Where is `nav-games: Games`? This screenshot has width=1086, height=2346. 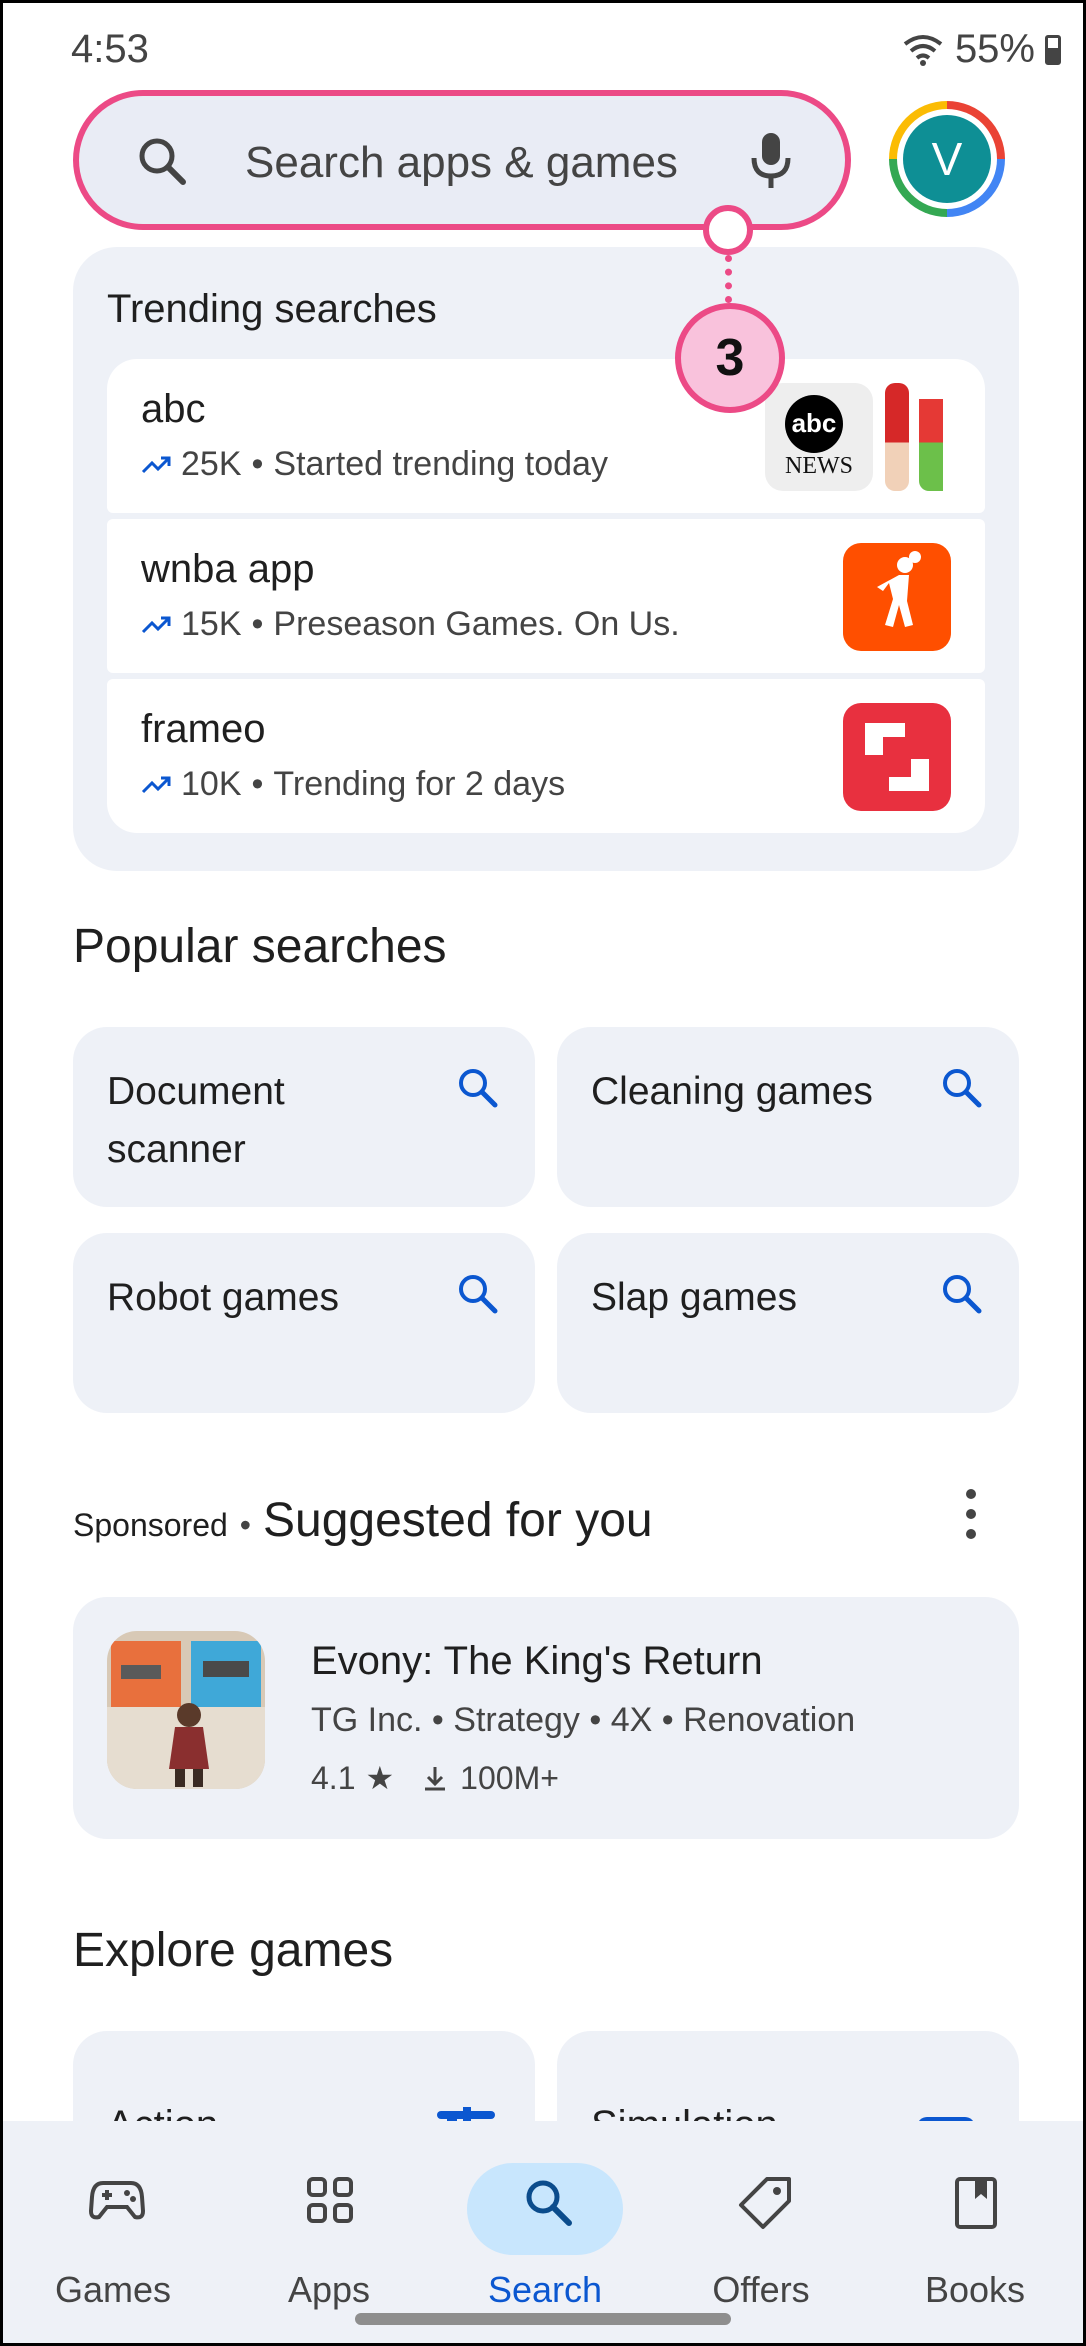 nav-games: Games is located at coordinates (113, 2230).